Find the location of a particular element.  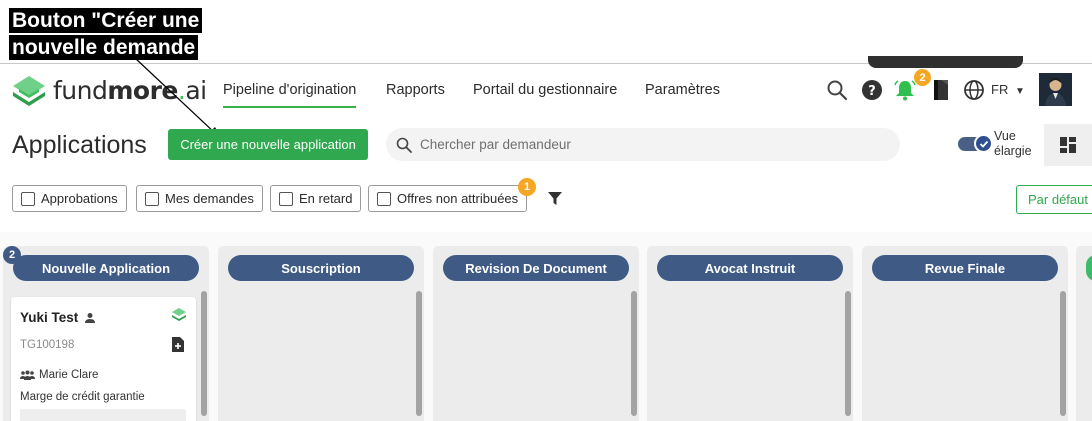

column-avocat-instruit: Avocat Instruit is located at coordinates (750, 333).